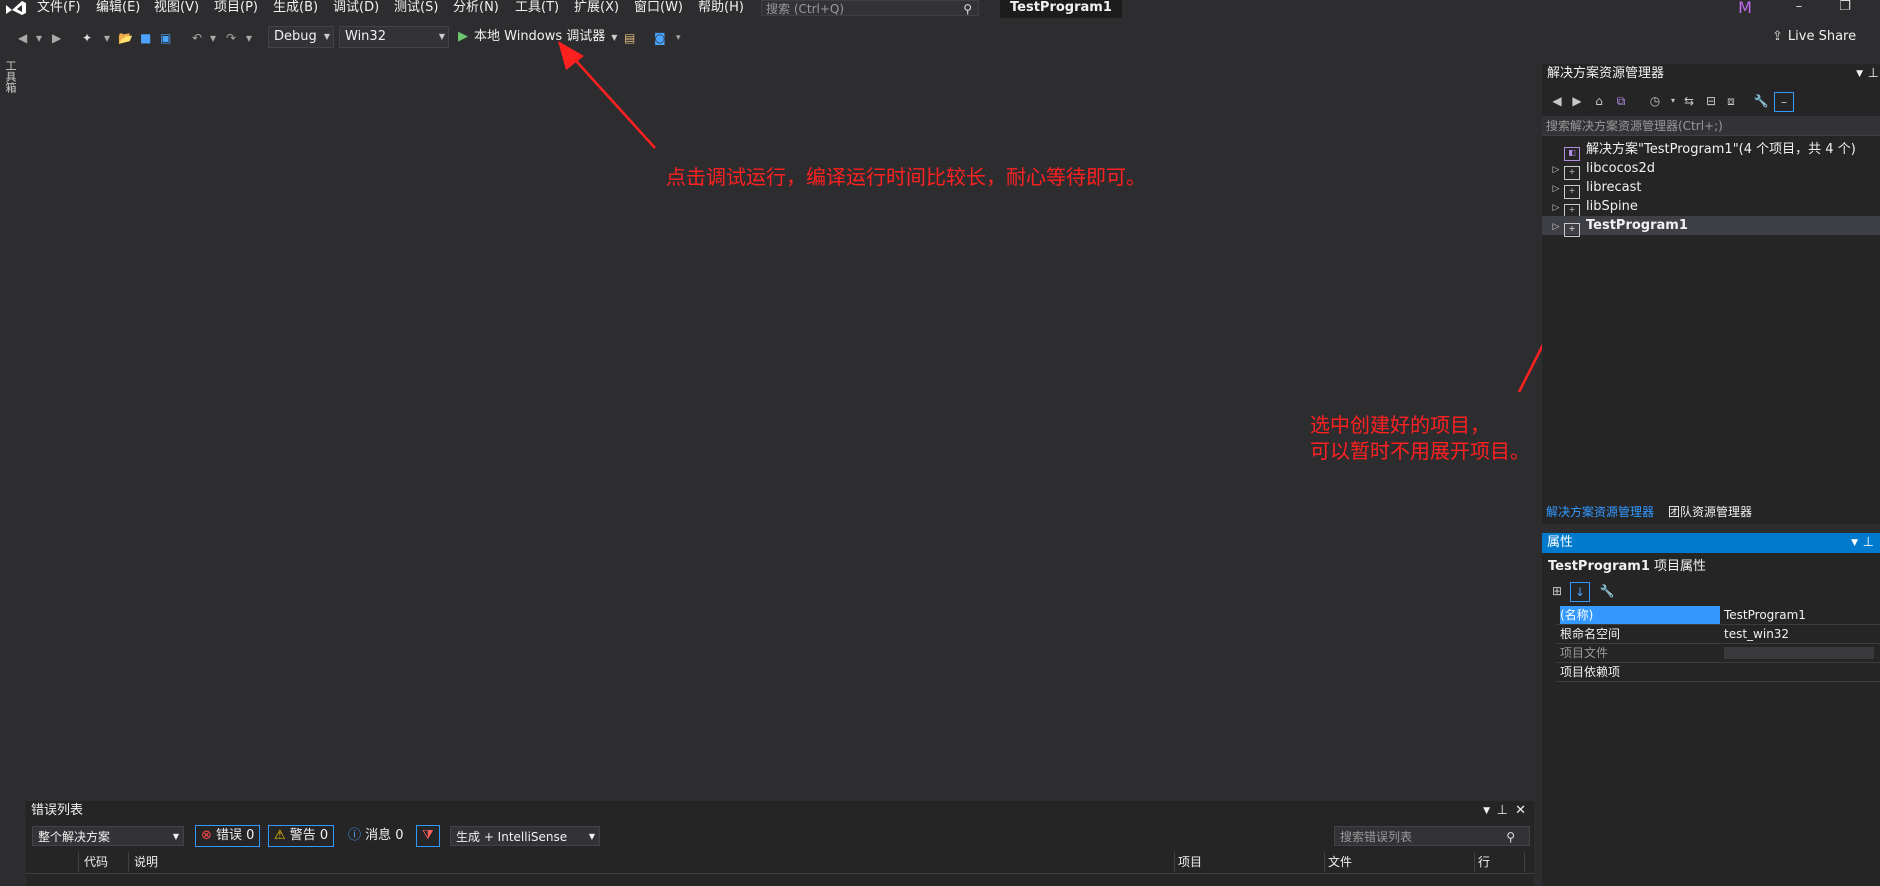 This screenshot has width=1880, height=886. Describe the element at coordinates (870, 8) in the screenshot. I see `quick-search-input: 搜索 (Ctrl+Q) ⚲` at that location.